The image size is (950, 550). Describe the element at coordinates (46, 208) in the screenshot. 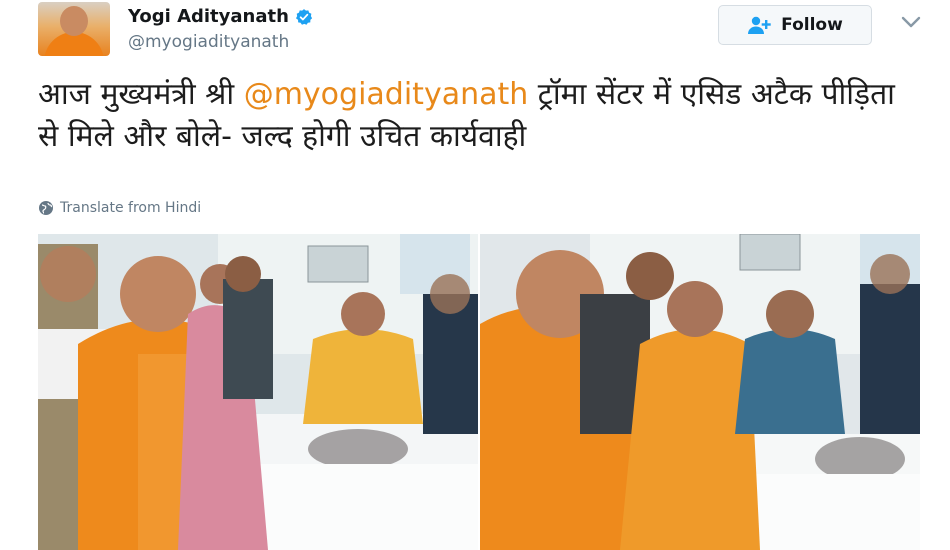

I see `globe-icon` at that location.